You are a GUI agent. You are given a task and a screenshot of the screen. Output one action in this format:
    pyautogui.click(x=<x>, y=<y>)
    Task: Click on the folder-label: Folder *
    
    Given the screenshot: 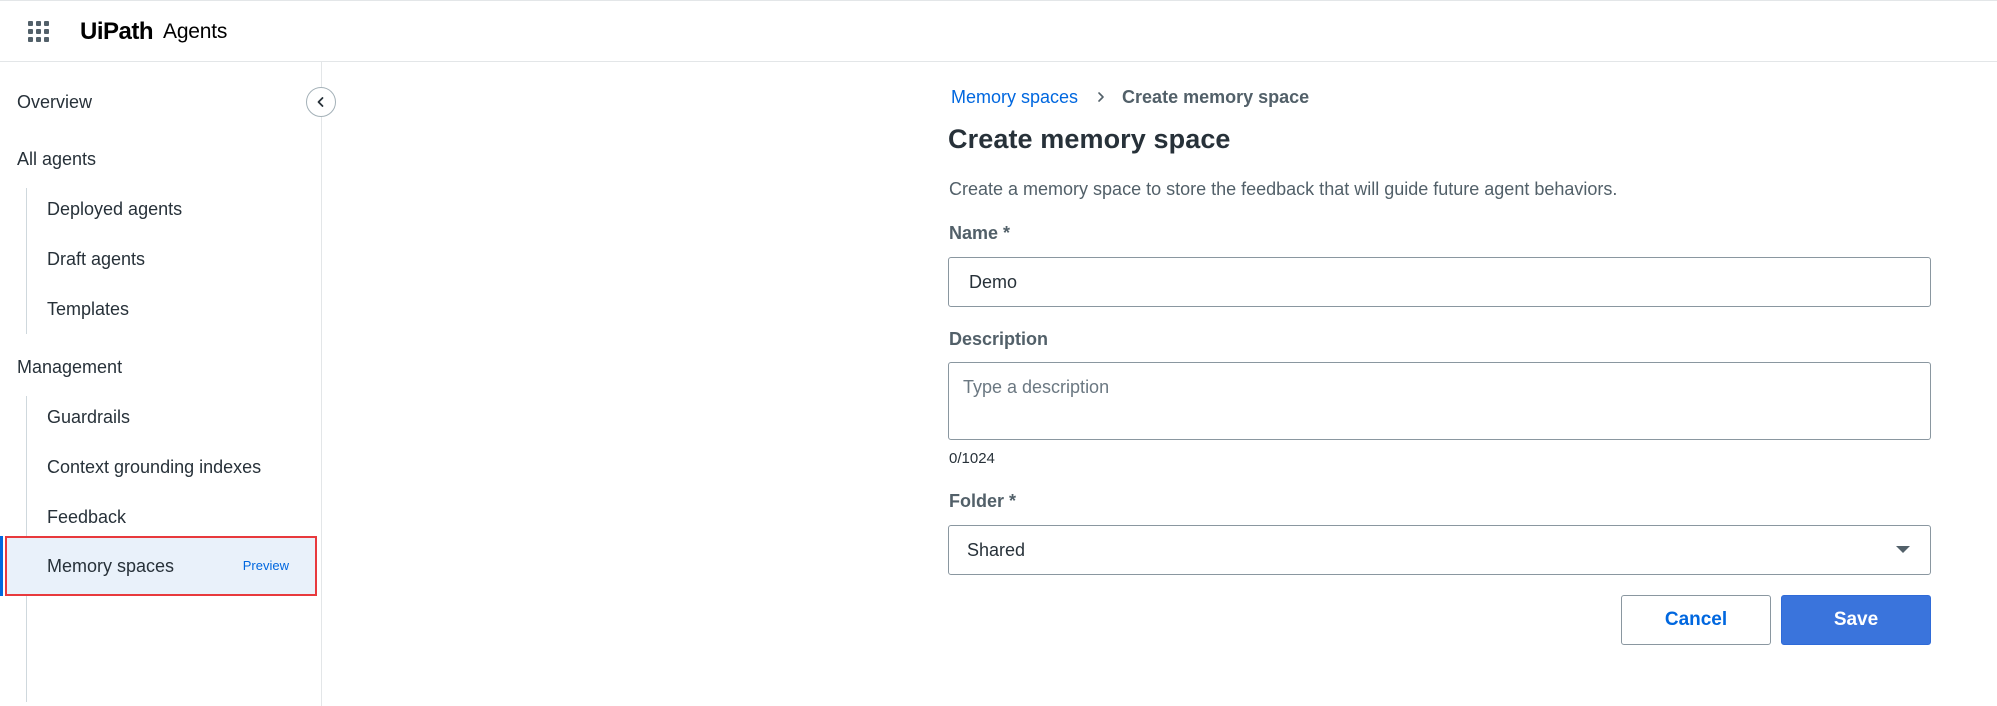 What is the action you would take?
    pyautogui.click(x=983, y=501)
    